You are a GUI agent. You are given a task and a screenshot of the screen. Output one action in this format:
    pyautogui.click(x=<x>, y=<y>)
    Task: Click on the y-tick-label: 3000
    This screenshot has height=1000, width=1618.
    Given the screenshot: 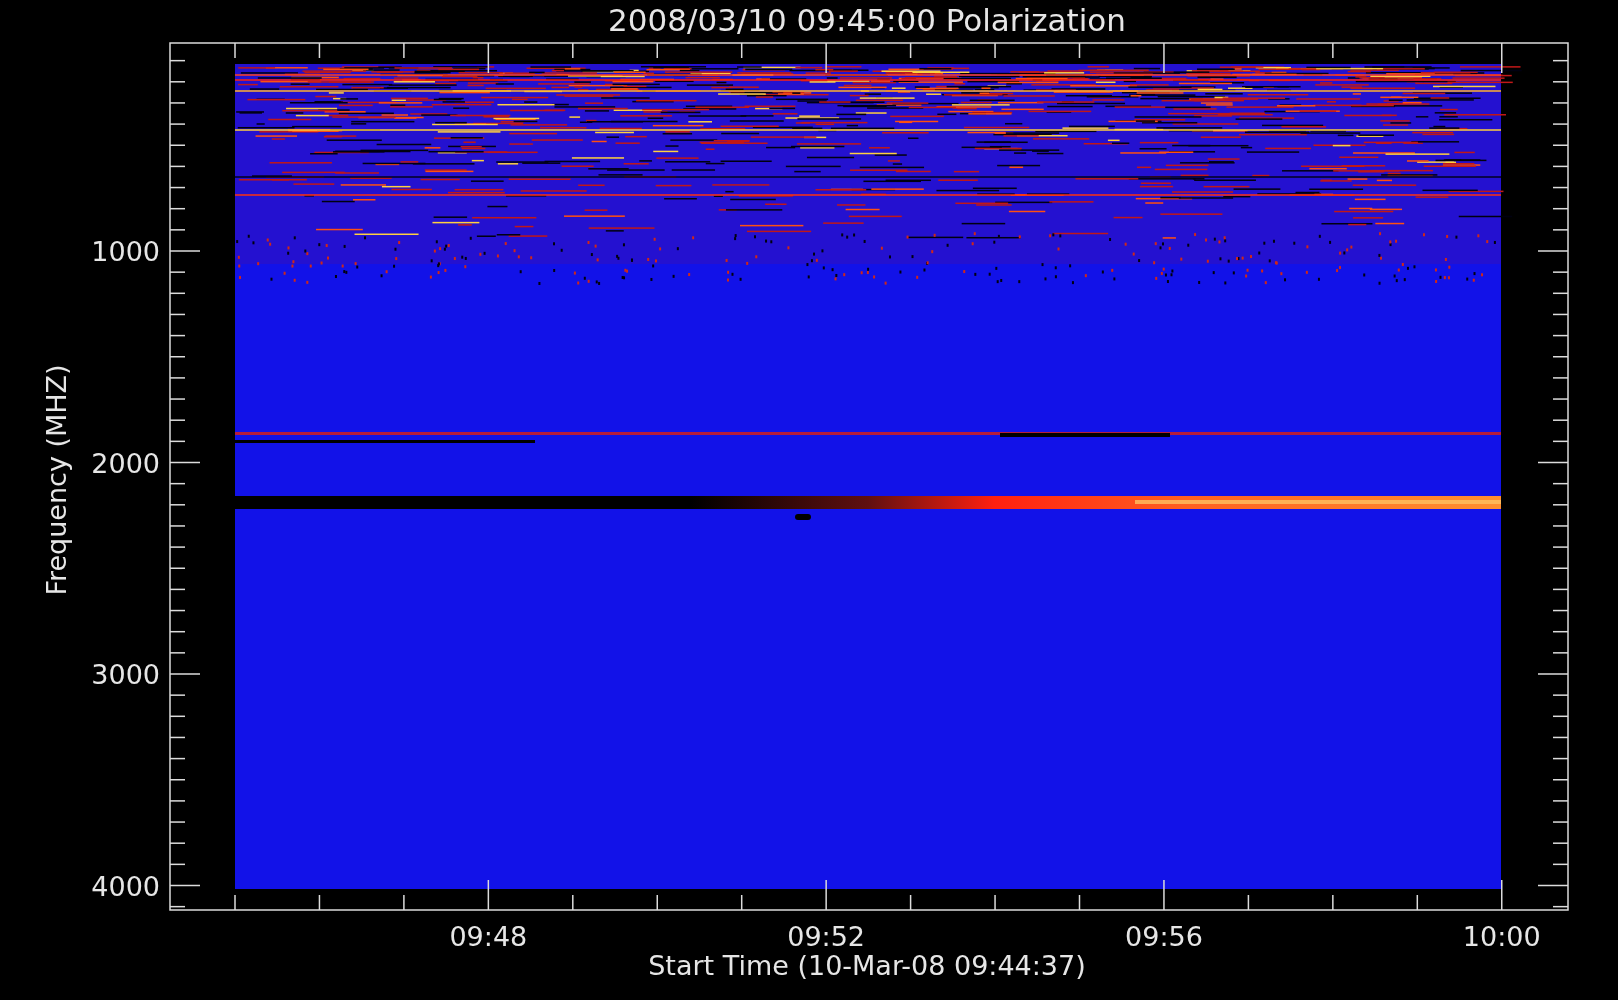 What is the action you would take?
    pyautogui.click(x=125, y=674)
    